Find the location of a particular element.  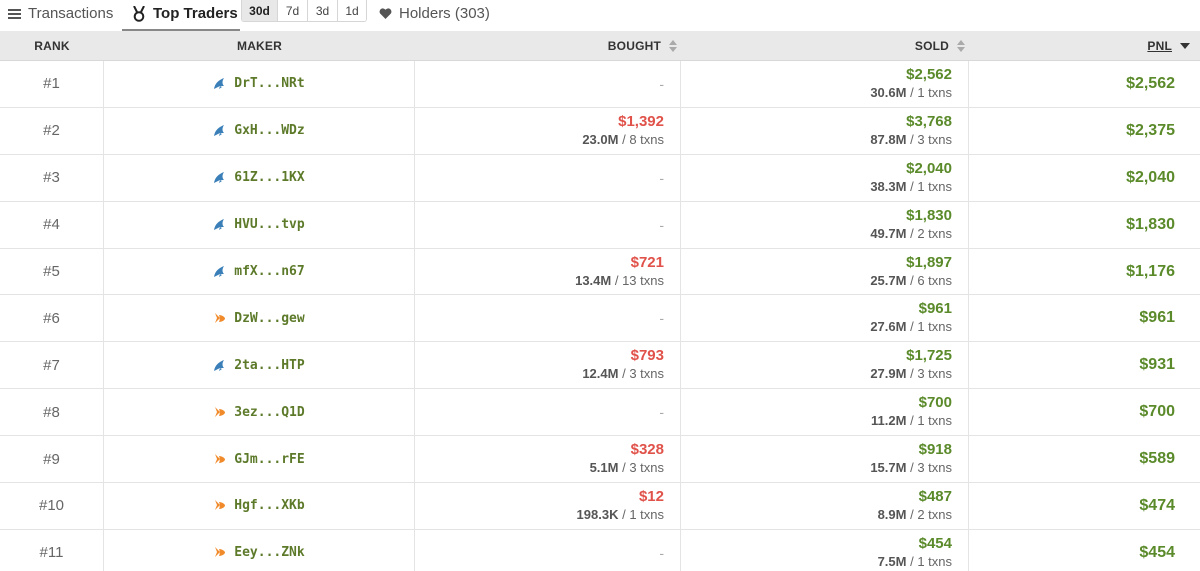

maker-cell: 3ez...Q1D is located at coordinates (259, 412).